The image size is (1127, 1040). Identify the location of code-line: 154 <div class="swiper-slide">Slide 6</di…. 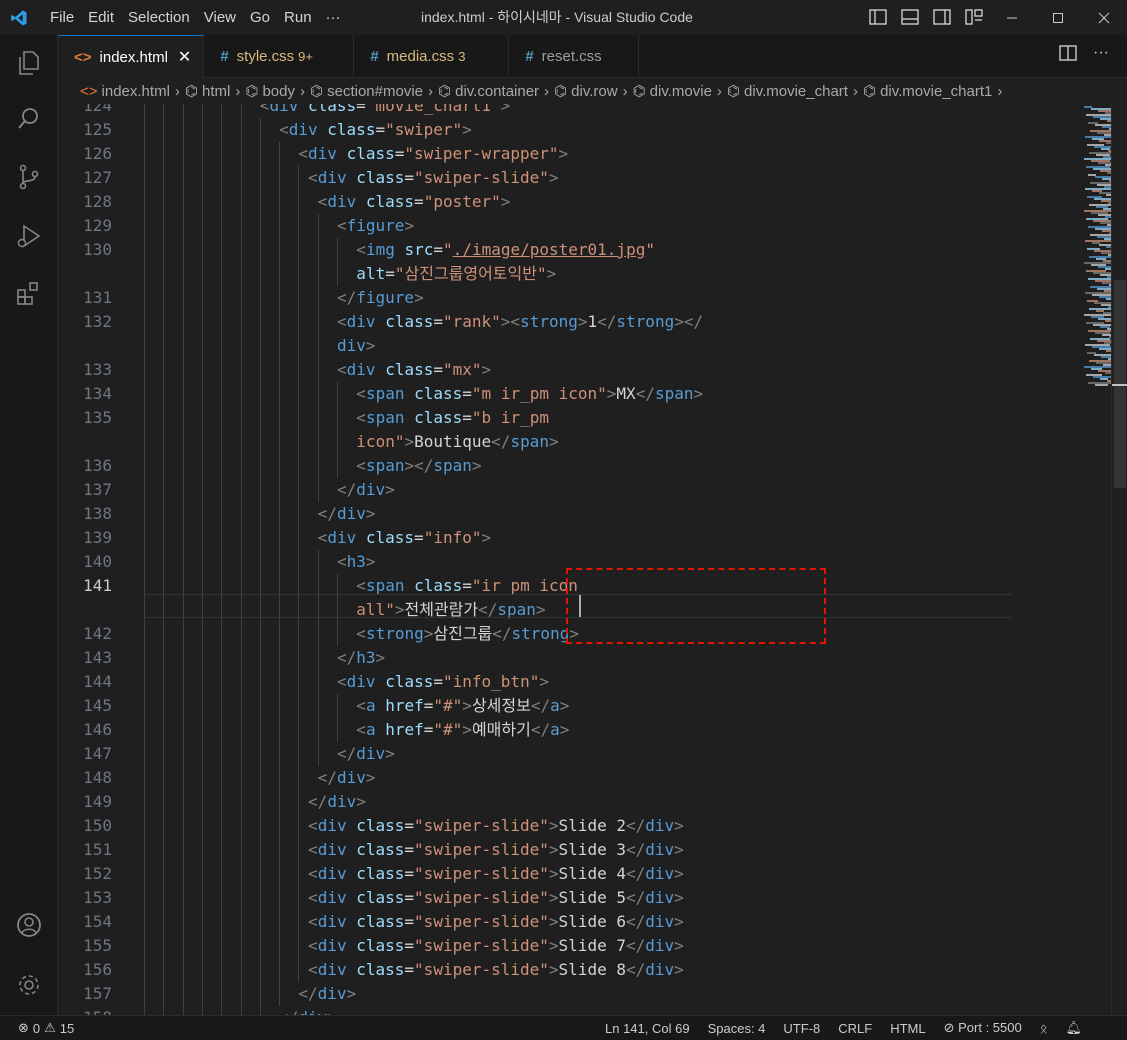
(538, 922).